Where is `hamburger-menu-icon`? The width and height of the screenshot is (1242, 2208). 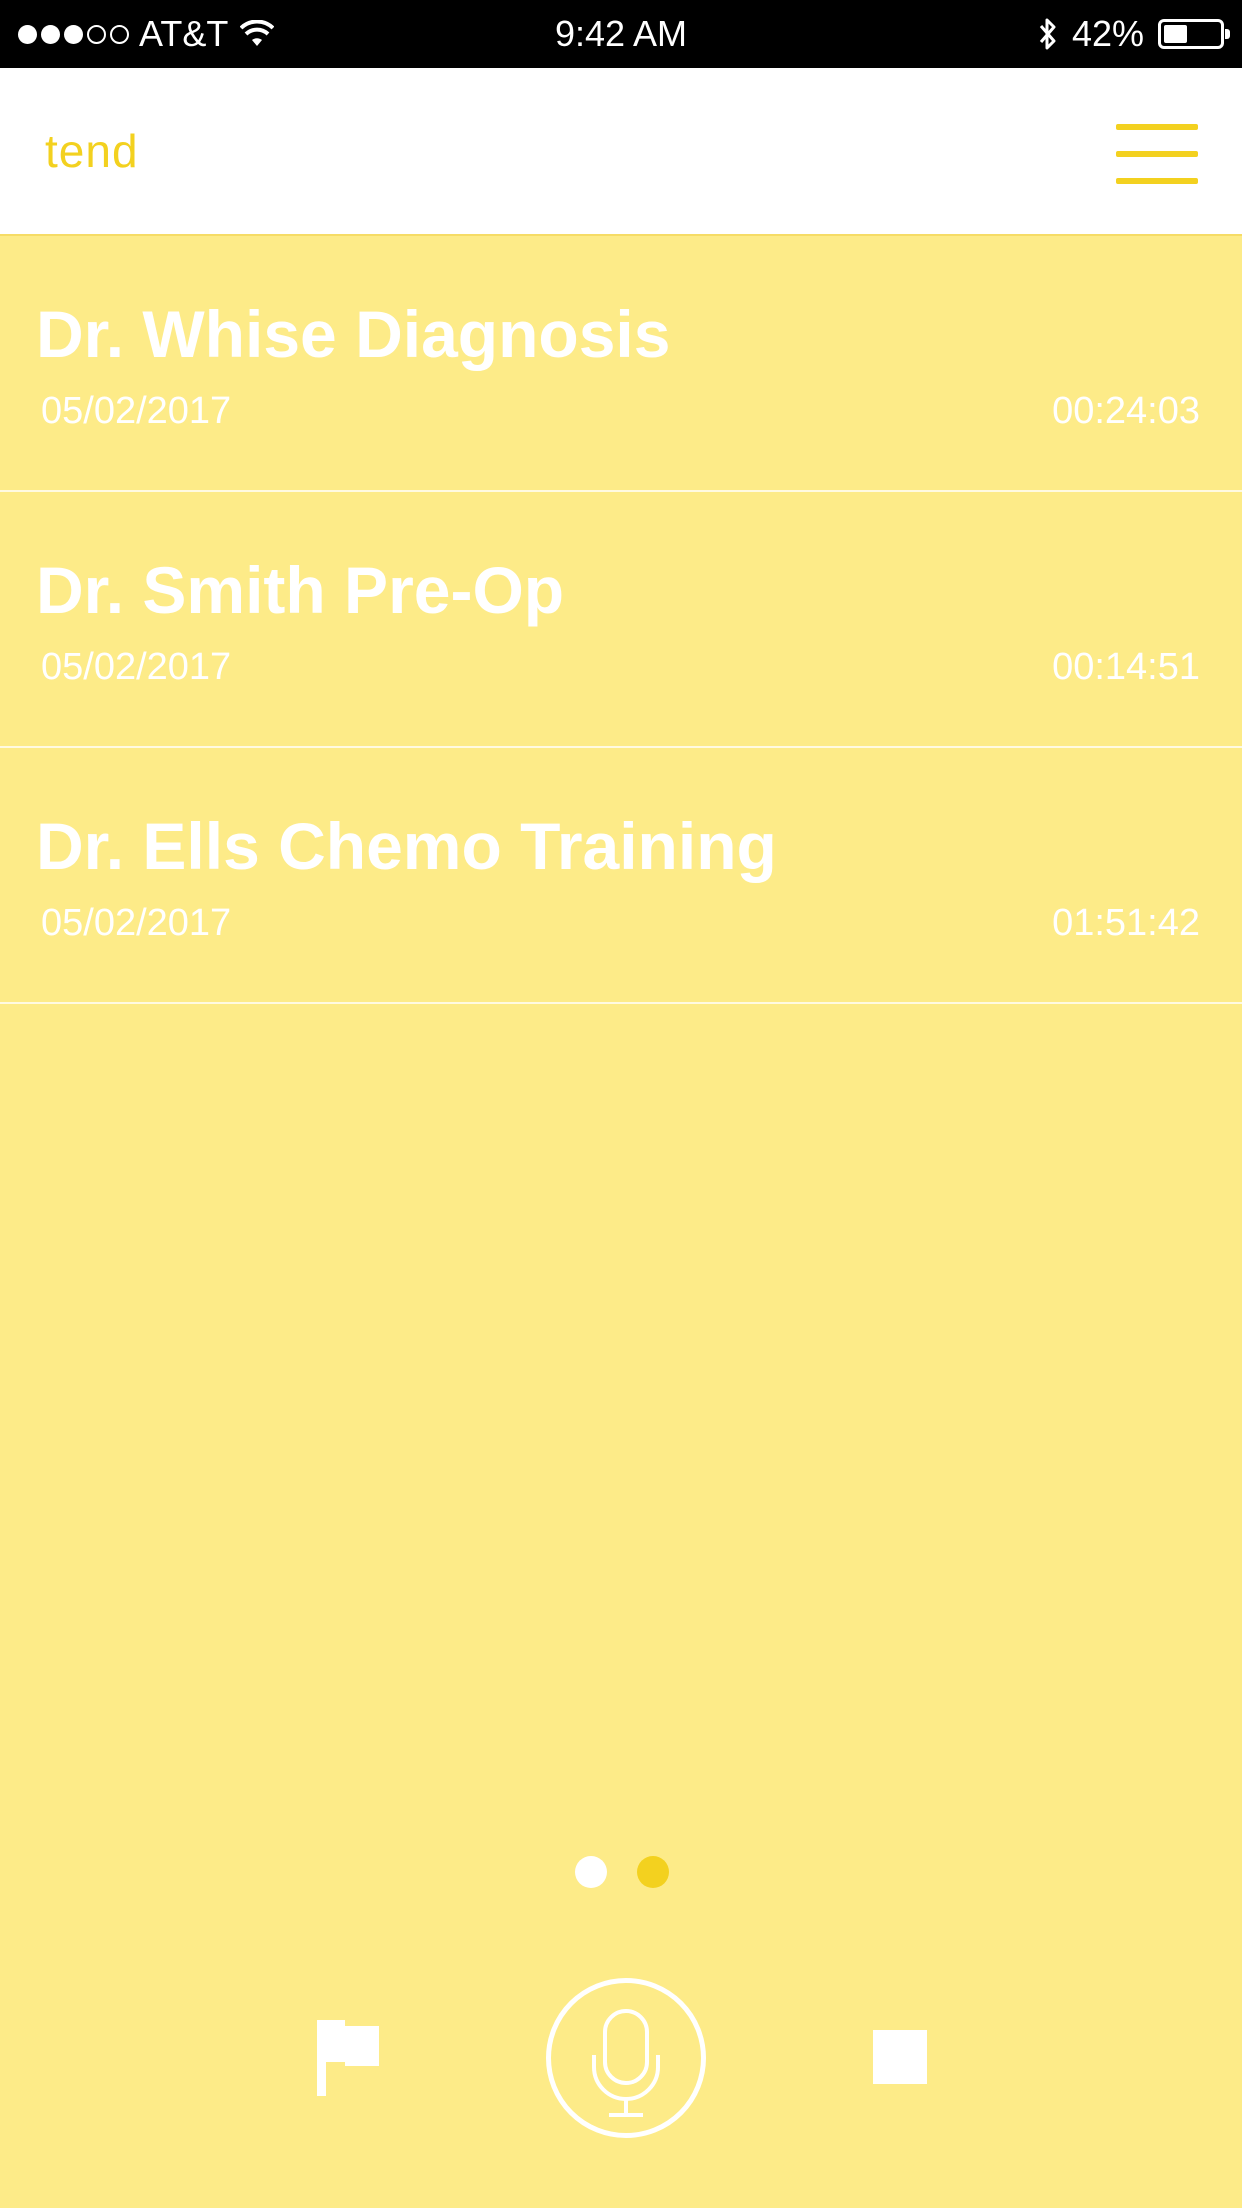 hamburger-menu-icon is located at coordinates (1157, 154).